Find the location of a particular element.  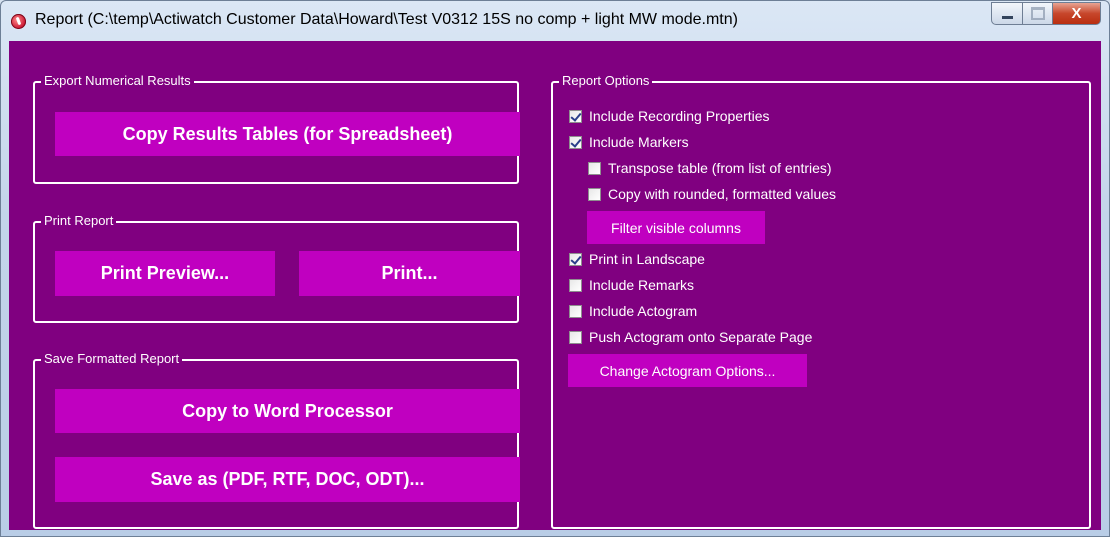

push-actogram-separate-page-option: Push Actogram onto Separate Page is located at coordinates (690, 337).